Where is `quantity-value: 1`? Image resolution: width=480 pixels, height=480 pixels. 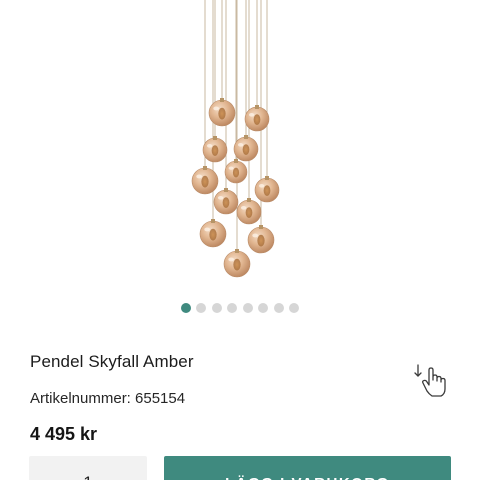 quantity-value: 1 is located at coordinates (87, 468).